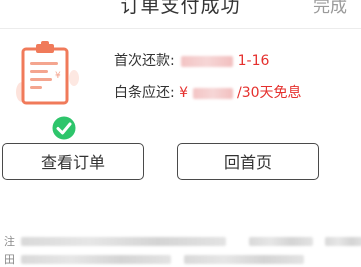  I want to click on baitiao-due-row: 白条应还: ¥ /30天免息, so click(208, 92).